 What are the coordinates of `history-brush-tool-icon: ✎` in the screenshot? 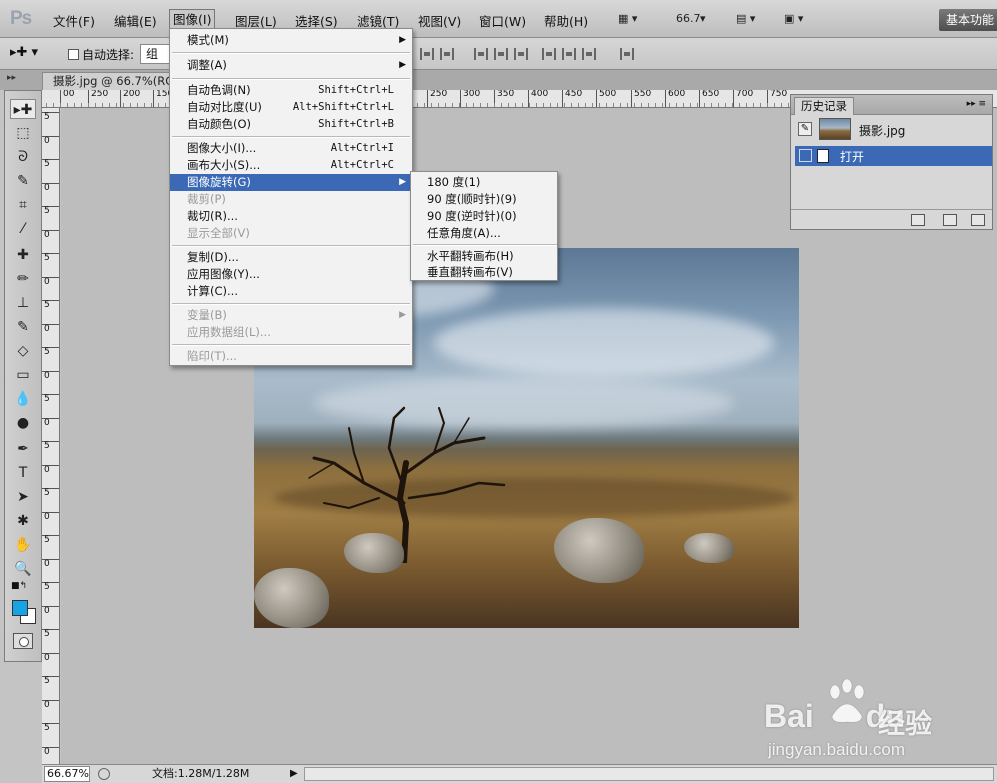 It's located at (23, 327).